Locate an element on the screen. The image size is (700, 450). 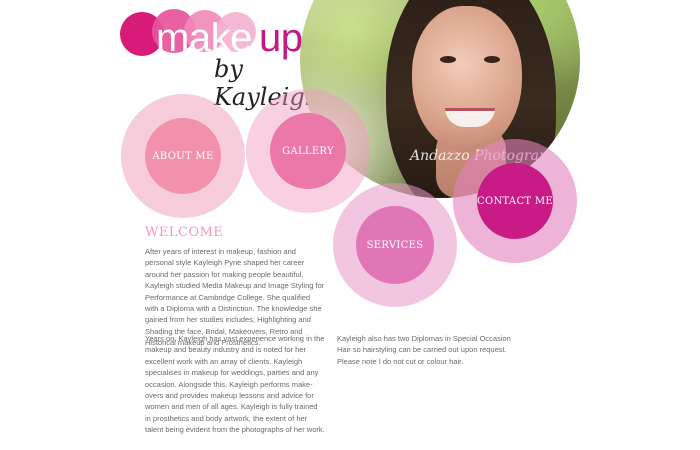
nav-services: SERVICES is located at coordinates (395, 245).